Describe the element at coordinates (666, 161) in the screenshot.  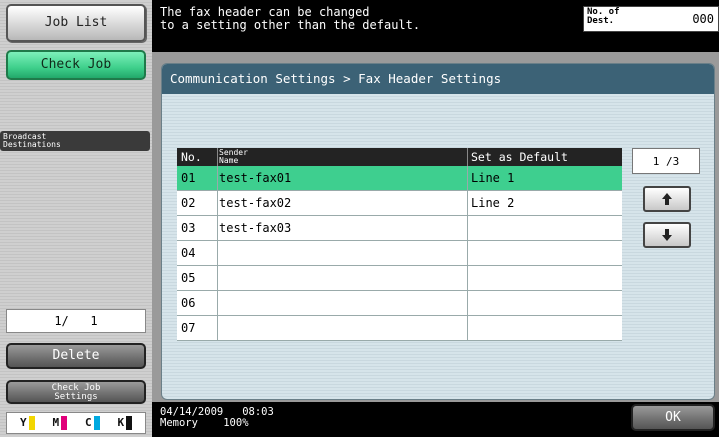
I see `page-indicator: 1 /3` at that location.